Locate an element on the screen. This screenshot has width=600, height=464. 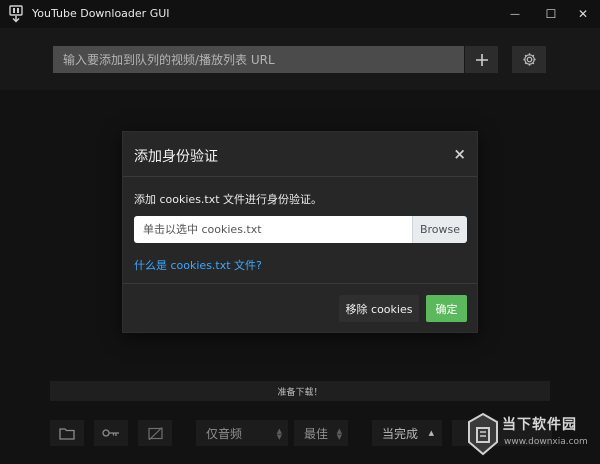
after-complete-dropdown: 当完成 ▲ is located at coordinates (407, 433).